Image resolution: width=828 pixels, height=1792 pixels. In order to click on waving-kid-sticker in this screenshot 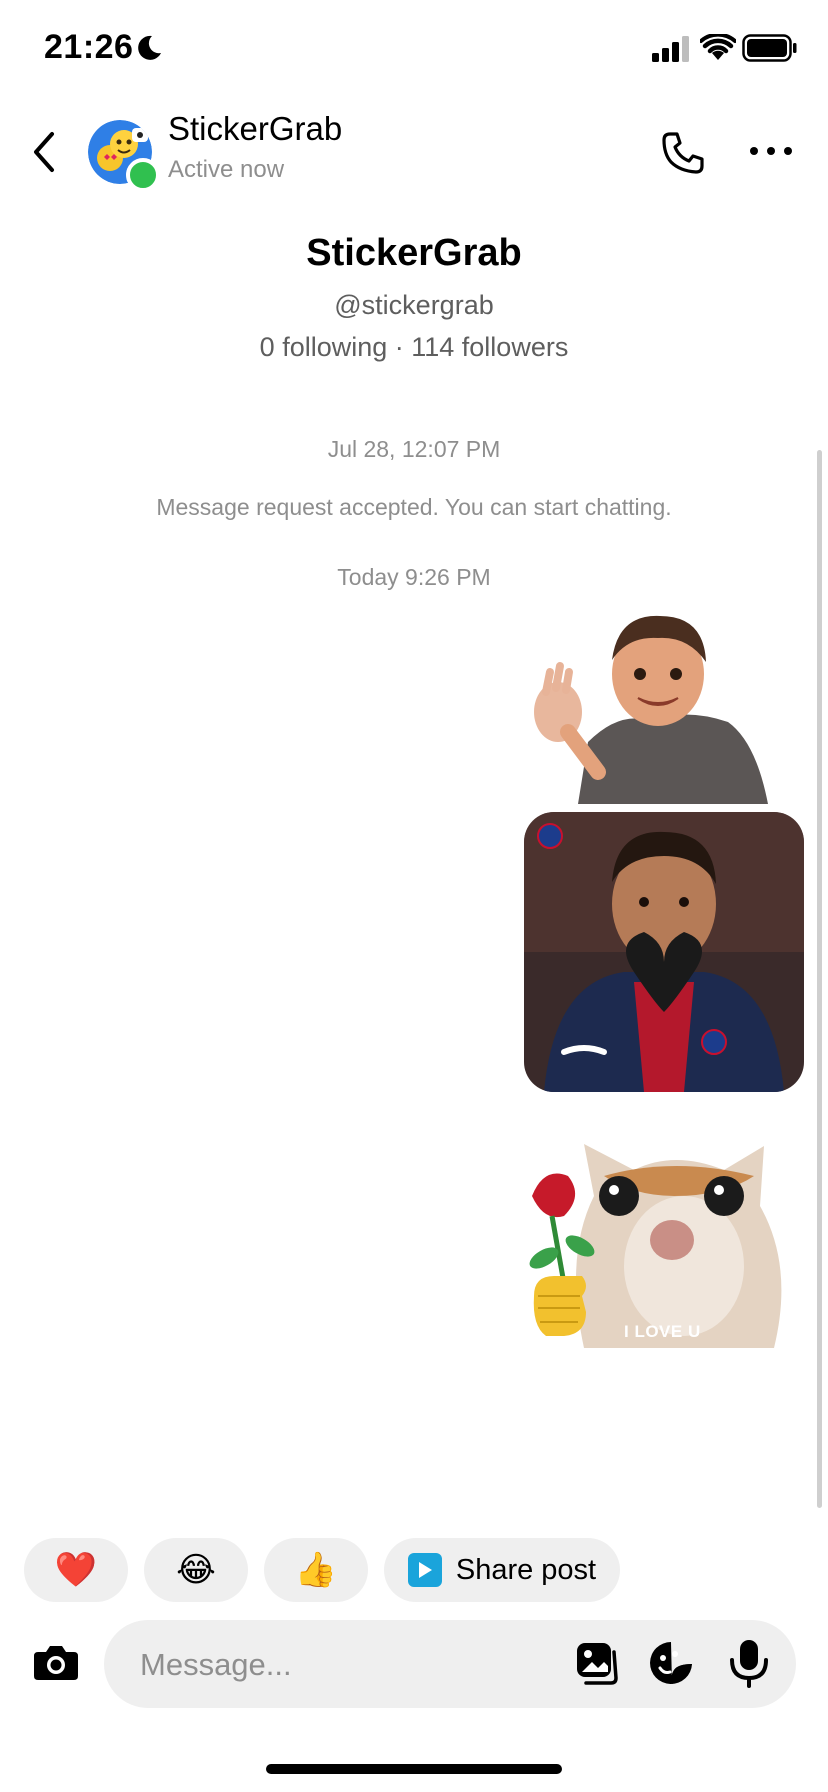, I will do `click(655, 708)`.